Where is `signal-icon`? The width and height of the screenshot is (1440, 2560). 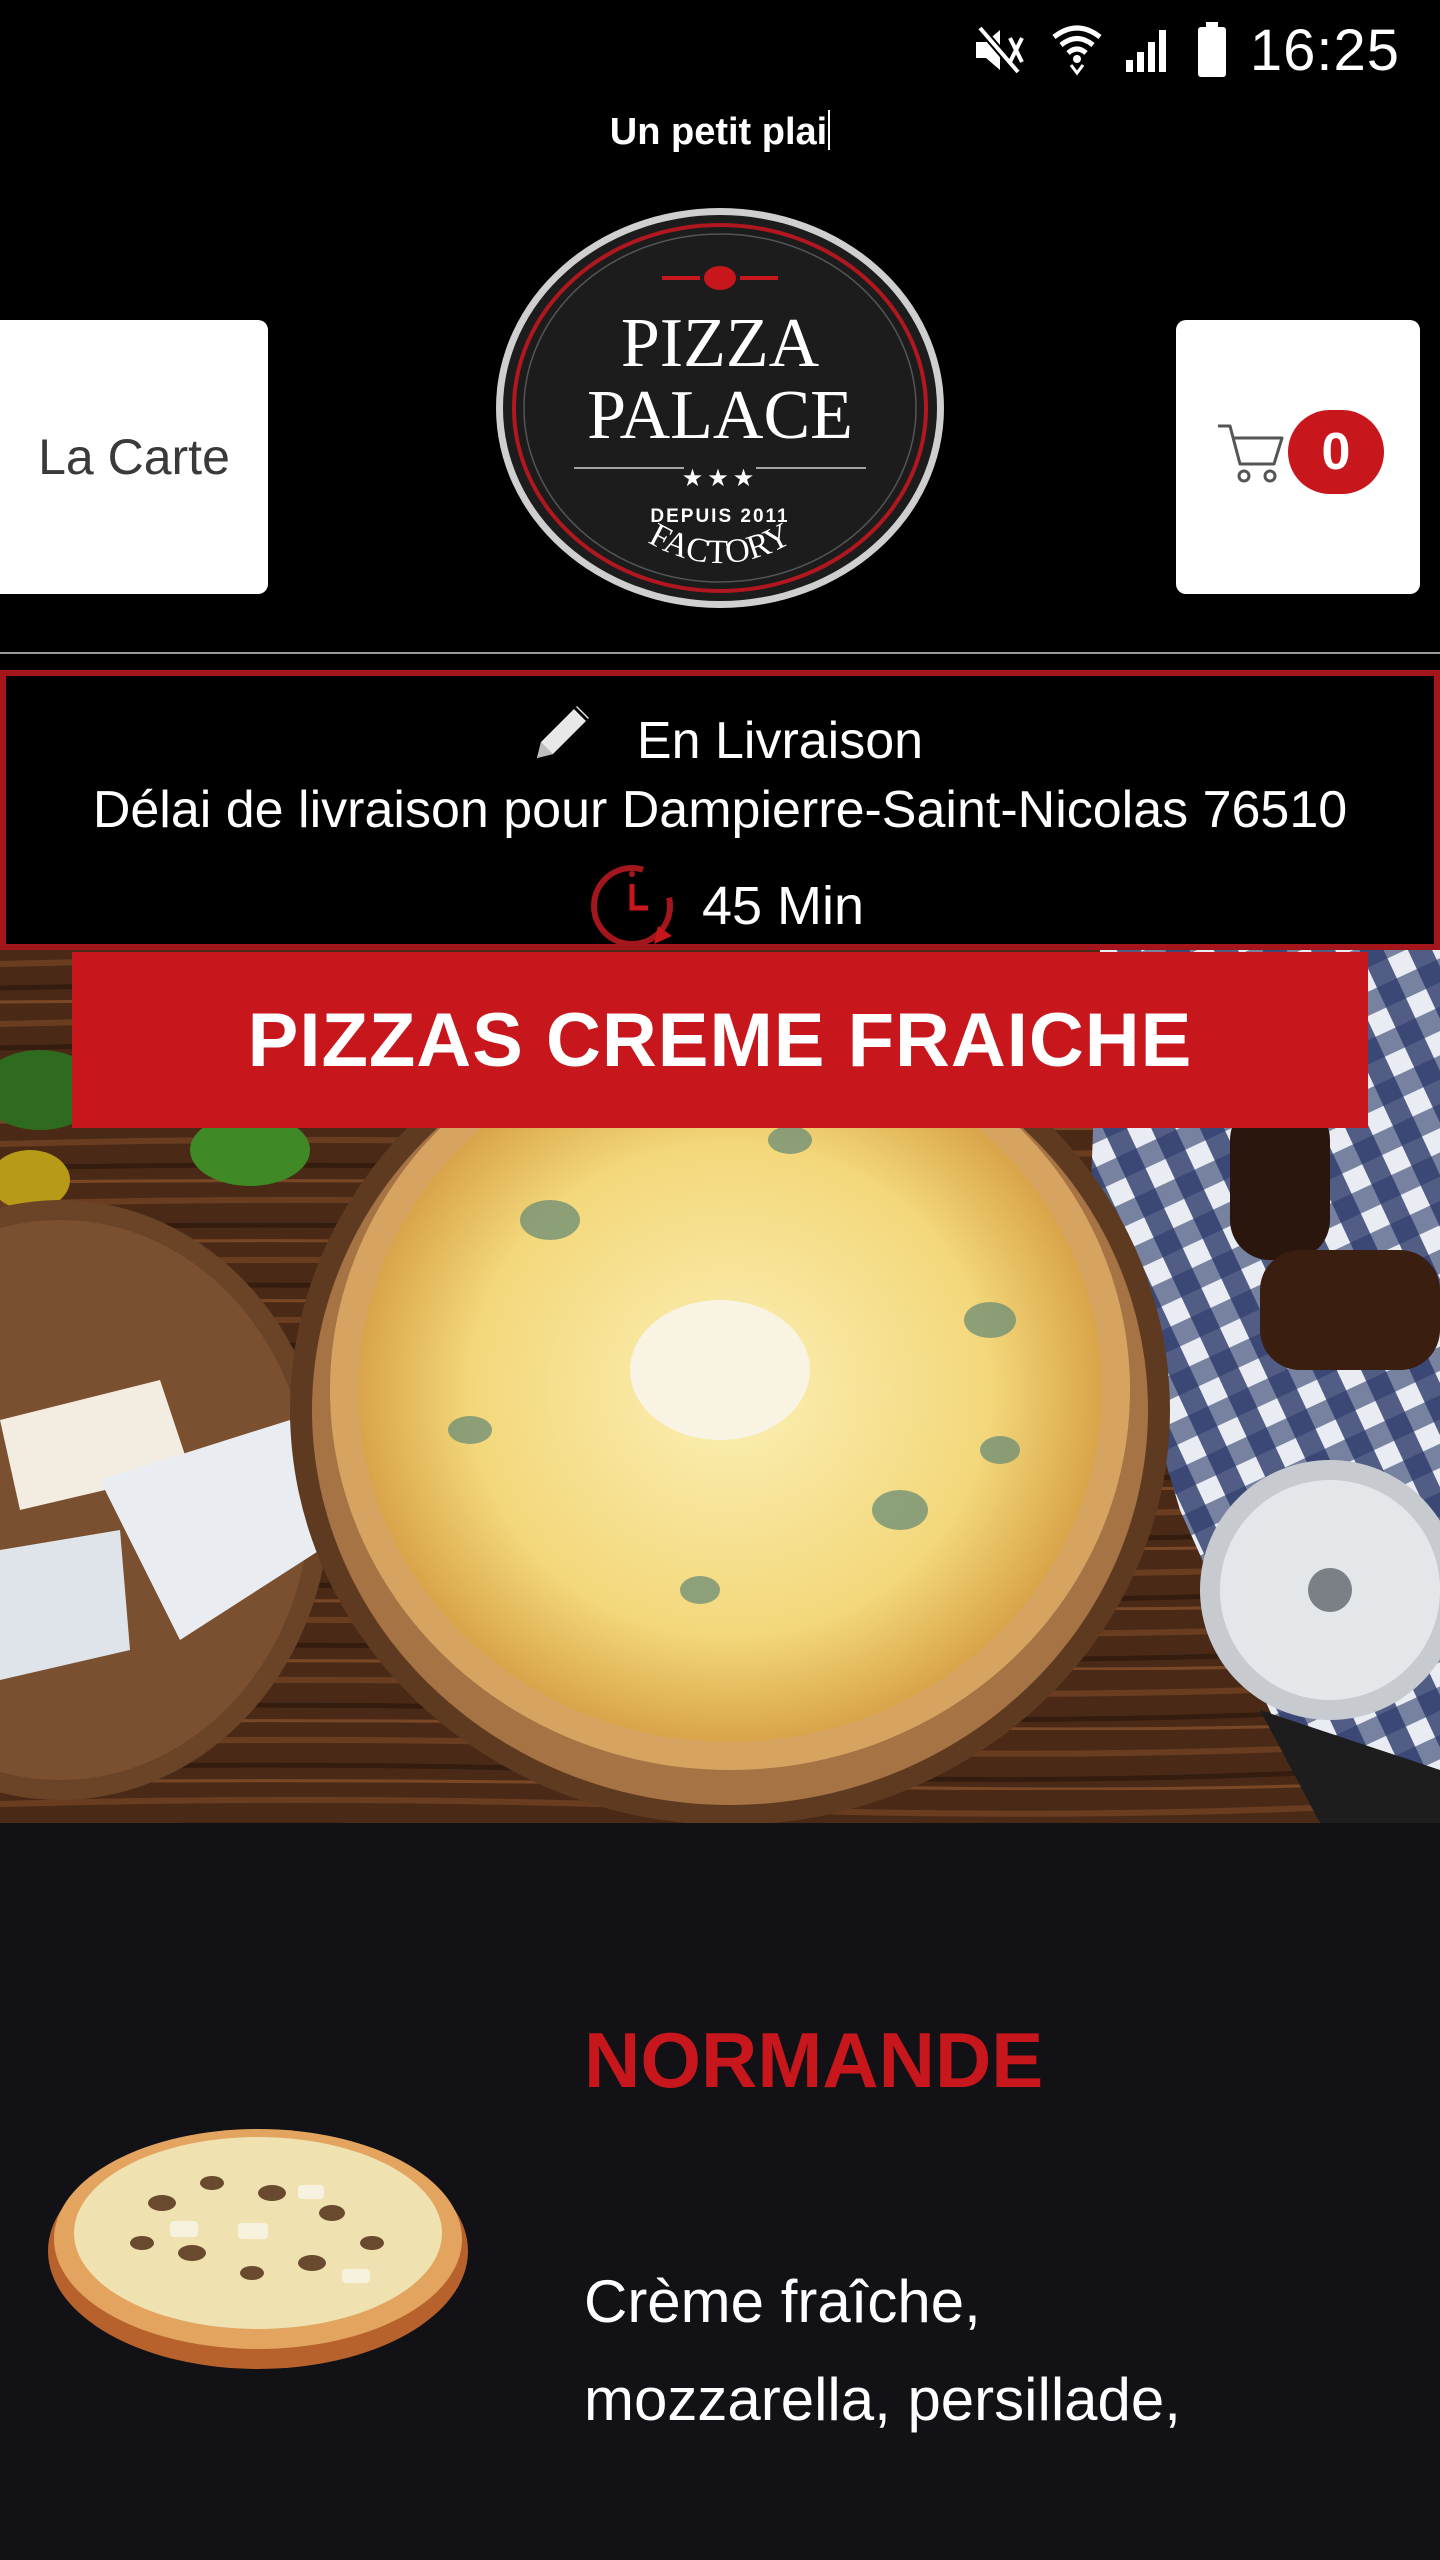
signal-icon is located at coordinates (1149, 50).